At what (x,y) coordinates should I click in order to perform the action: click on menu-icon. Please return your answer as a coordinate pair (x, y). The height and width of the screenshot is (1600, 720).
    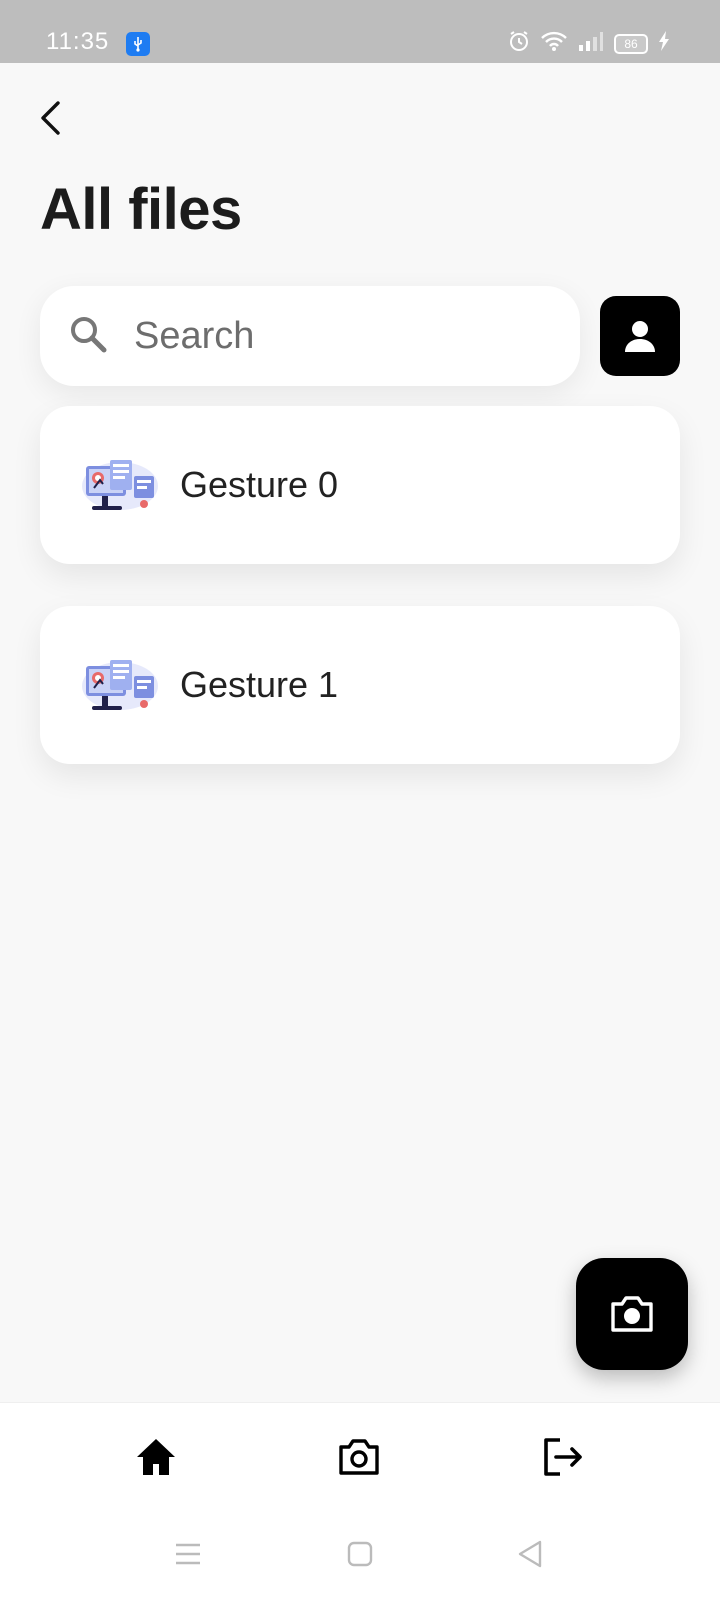
    Looking at the image, I should click on (188, 1554).